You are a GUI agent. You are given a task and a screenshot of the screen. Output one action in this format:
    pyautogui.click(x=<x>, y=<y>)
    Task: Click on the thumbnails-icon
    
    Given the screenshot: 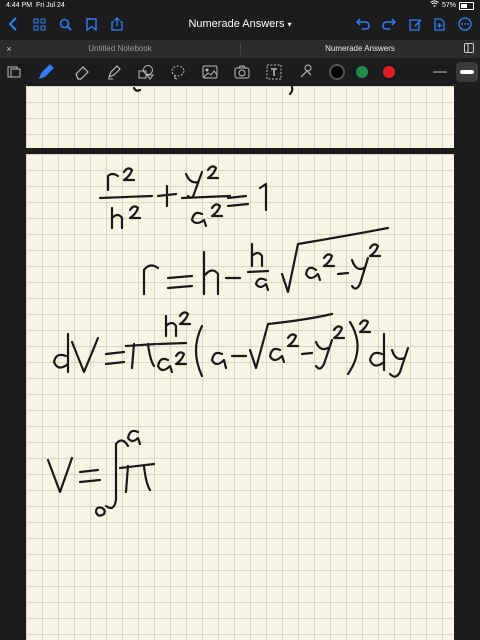 What is the action you would take?
    pyautogui.click(x=39, y=24)
    